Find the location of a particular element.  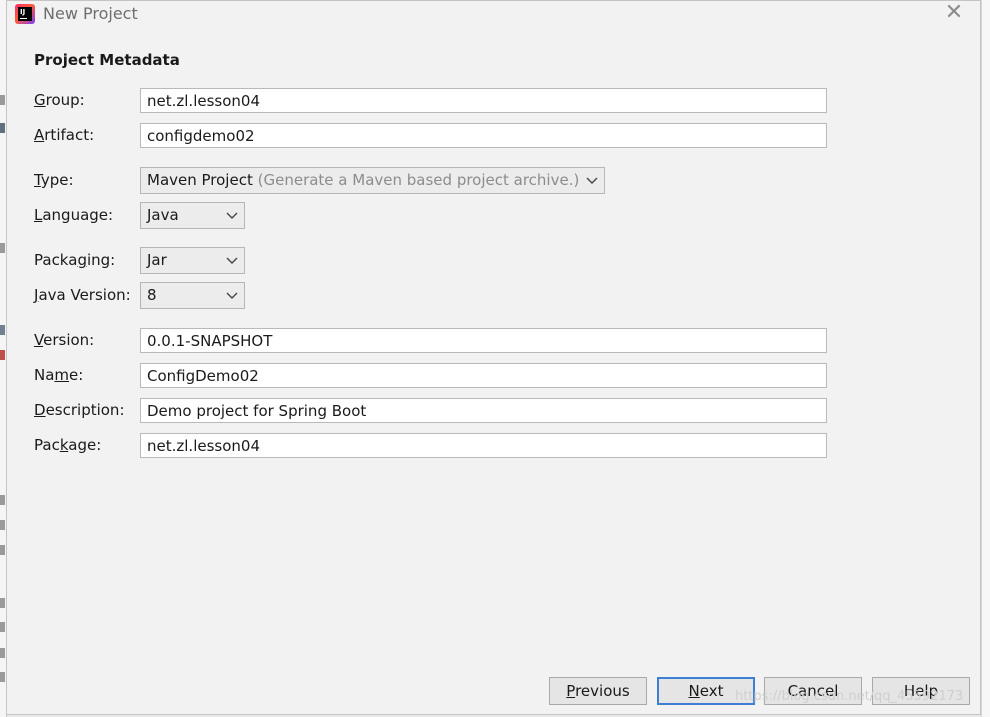

version-label: Version: is located at coordinates (64, 340).